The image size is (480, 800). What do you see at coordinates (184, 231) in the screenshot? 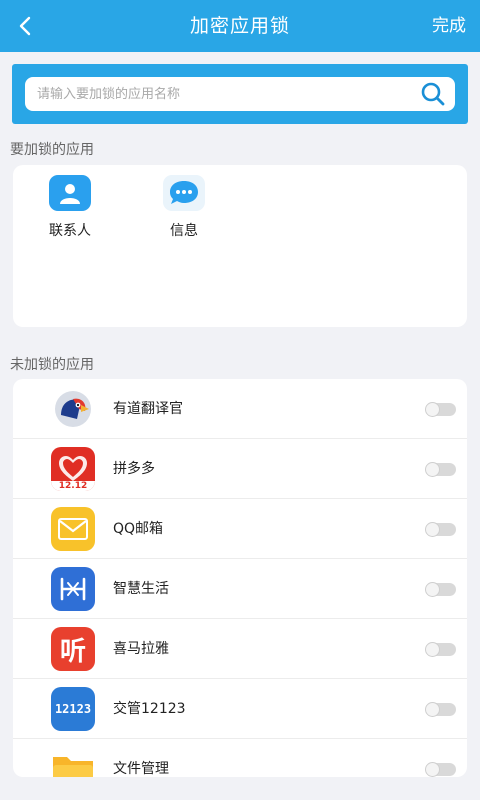
I see `locked-app-label: 信息` at bounding box center [184, 231].